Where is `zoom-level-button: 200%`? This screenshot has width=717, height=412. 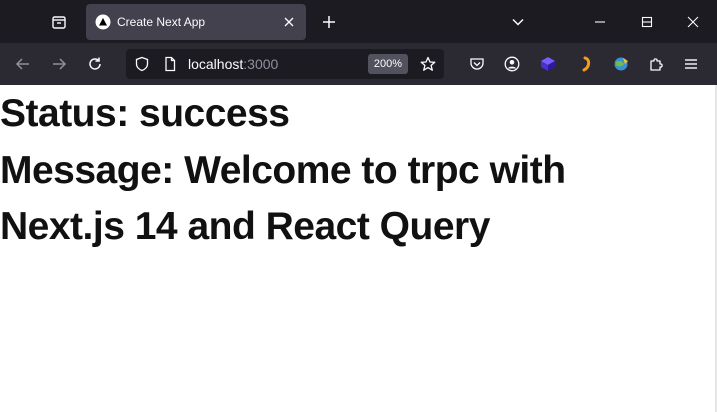 zoom-level-button: 200% is located at coordinates (388, 64).